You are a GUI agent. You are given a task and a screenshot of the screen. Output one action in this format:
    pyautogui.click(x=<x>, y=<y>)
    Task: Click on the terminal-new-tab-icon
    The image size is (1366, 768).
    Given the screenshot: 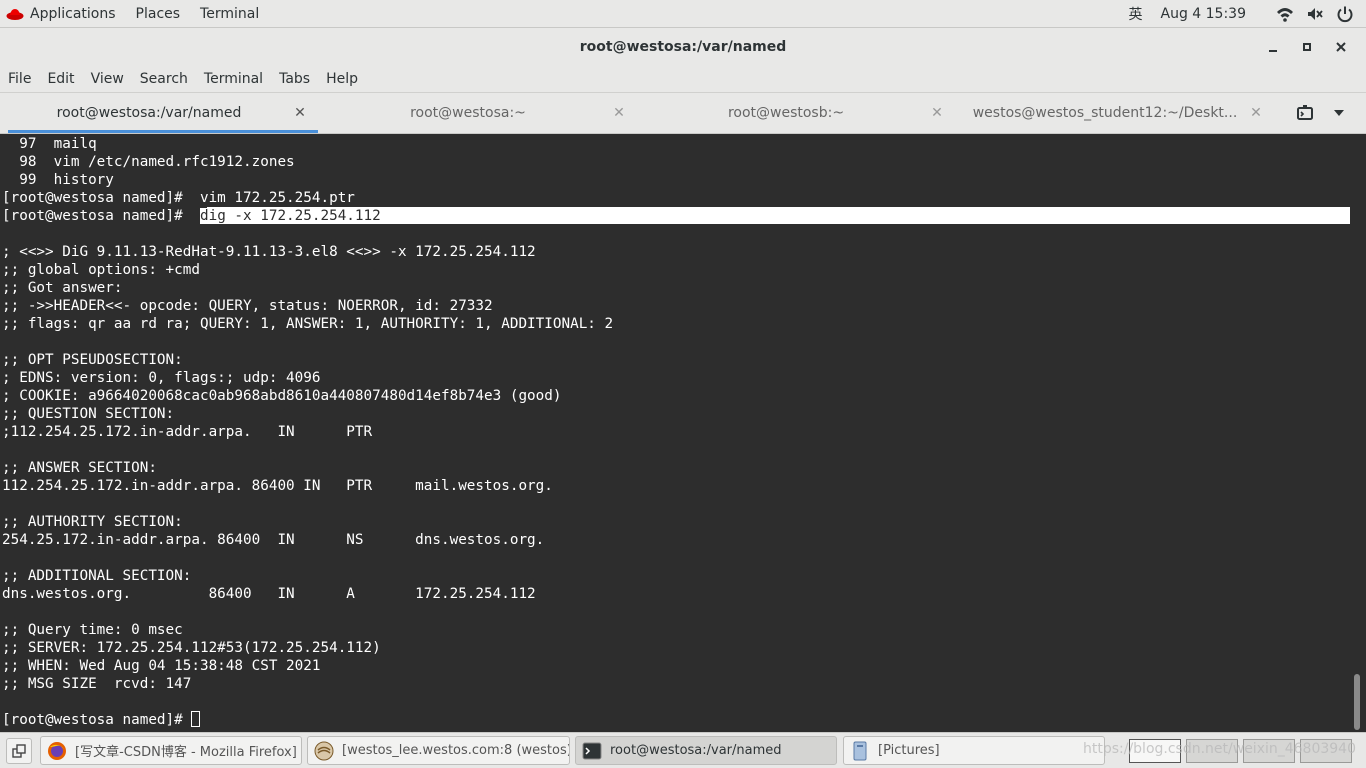 What is the action you would take?
    pyautogui.click(x=1305, y=112)
    